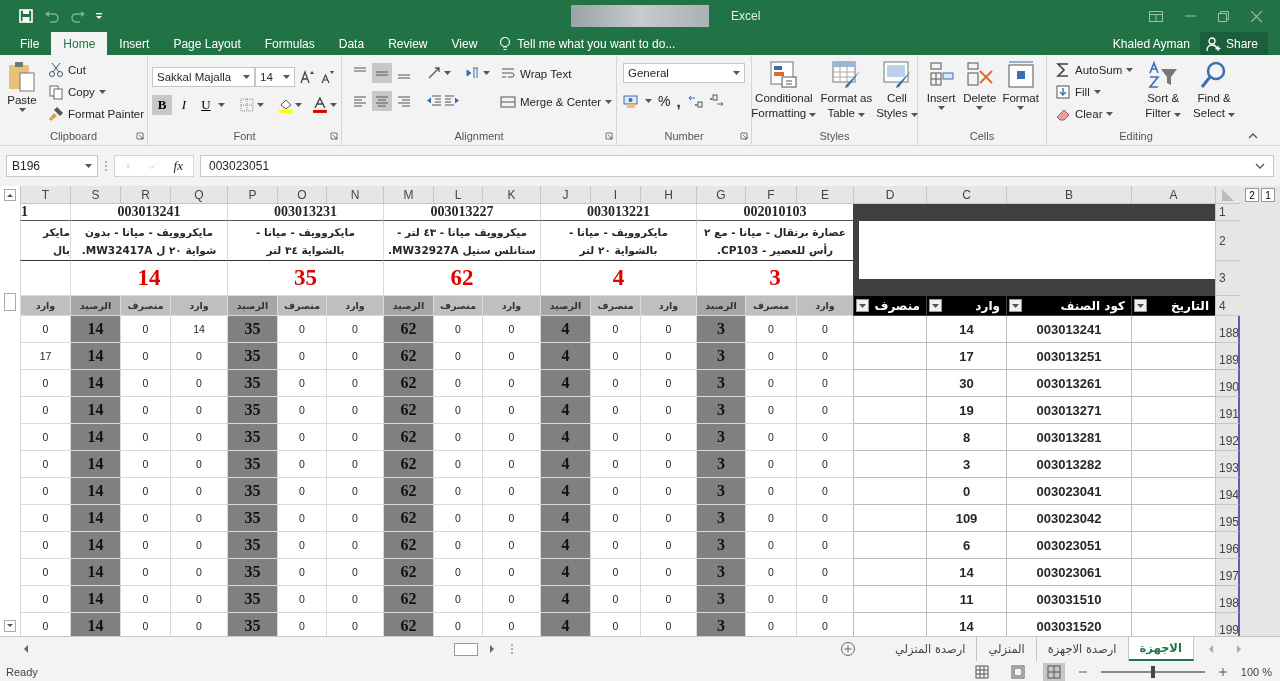  I want to click on comma-button: ,, so click(678, 101).